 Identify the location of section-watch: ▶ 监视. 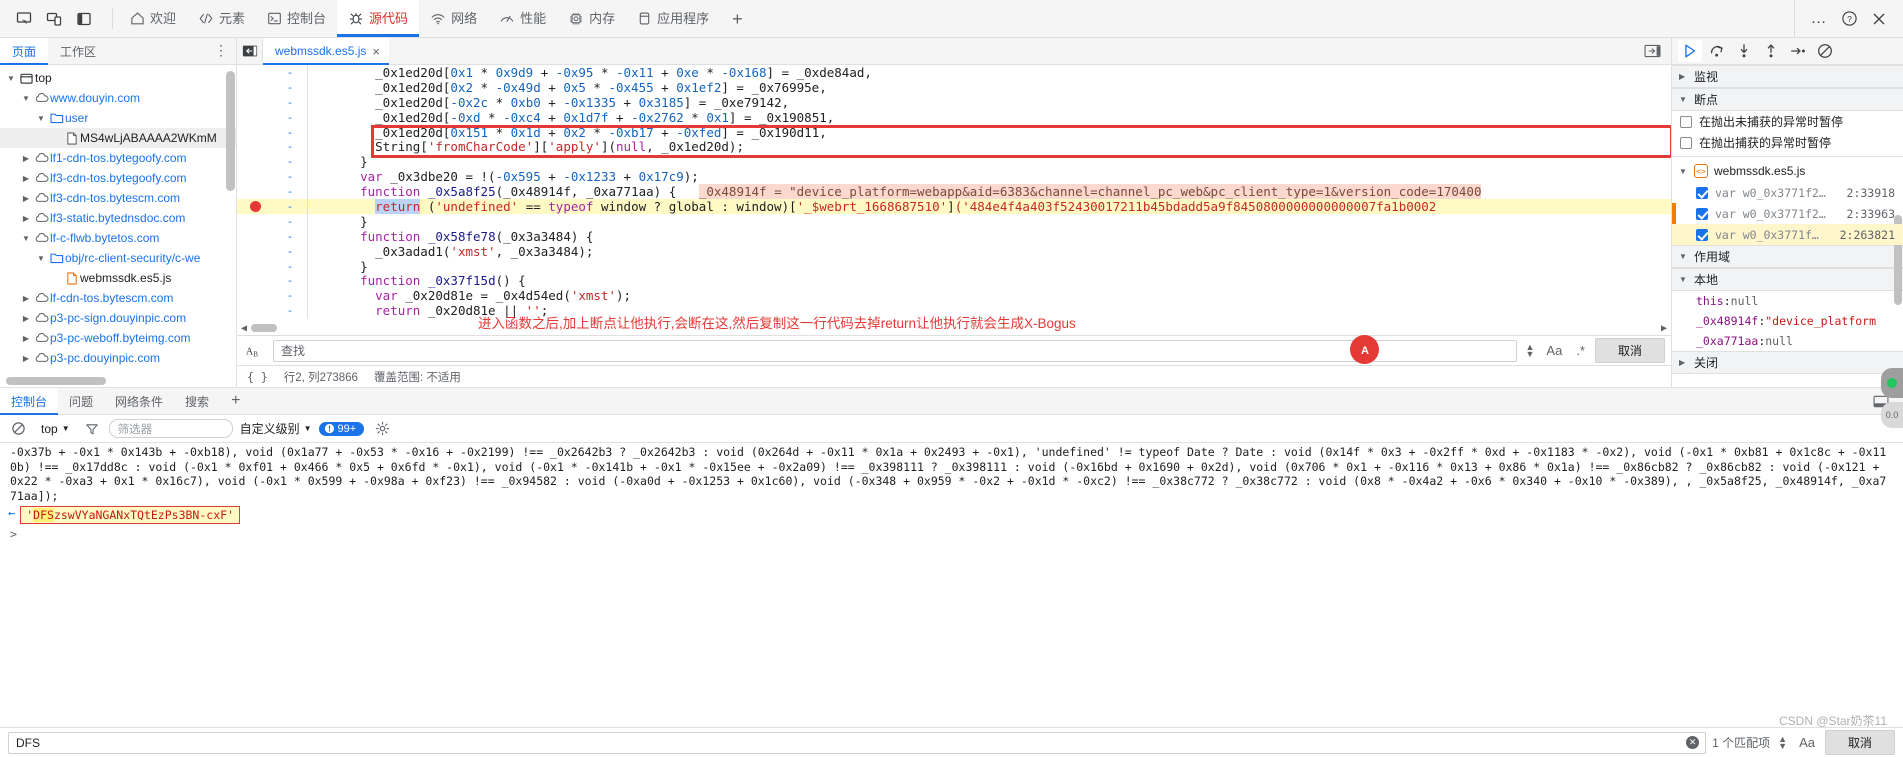
(1787, 76).